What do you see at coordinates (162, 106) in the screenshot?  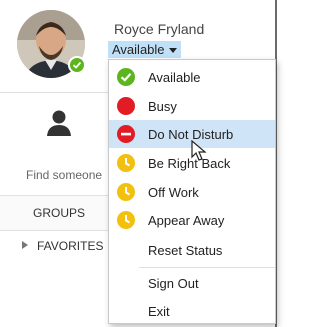 I see `menu-item-label: Busy` at bounding box center [162, 106].